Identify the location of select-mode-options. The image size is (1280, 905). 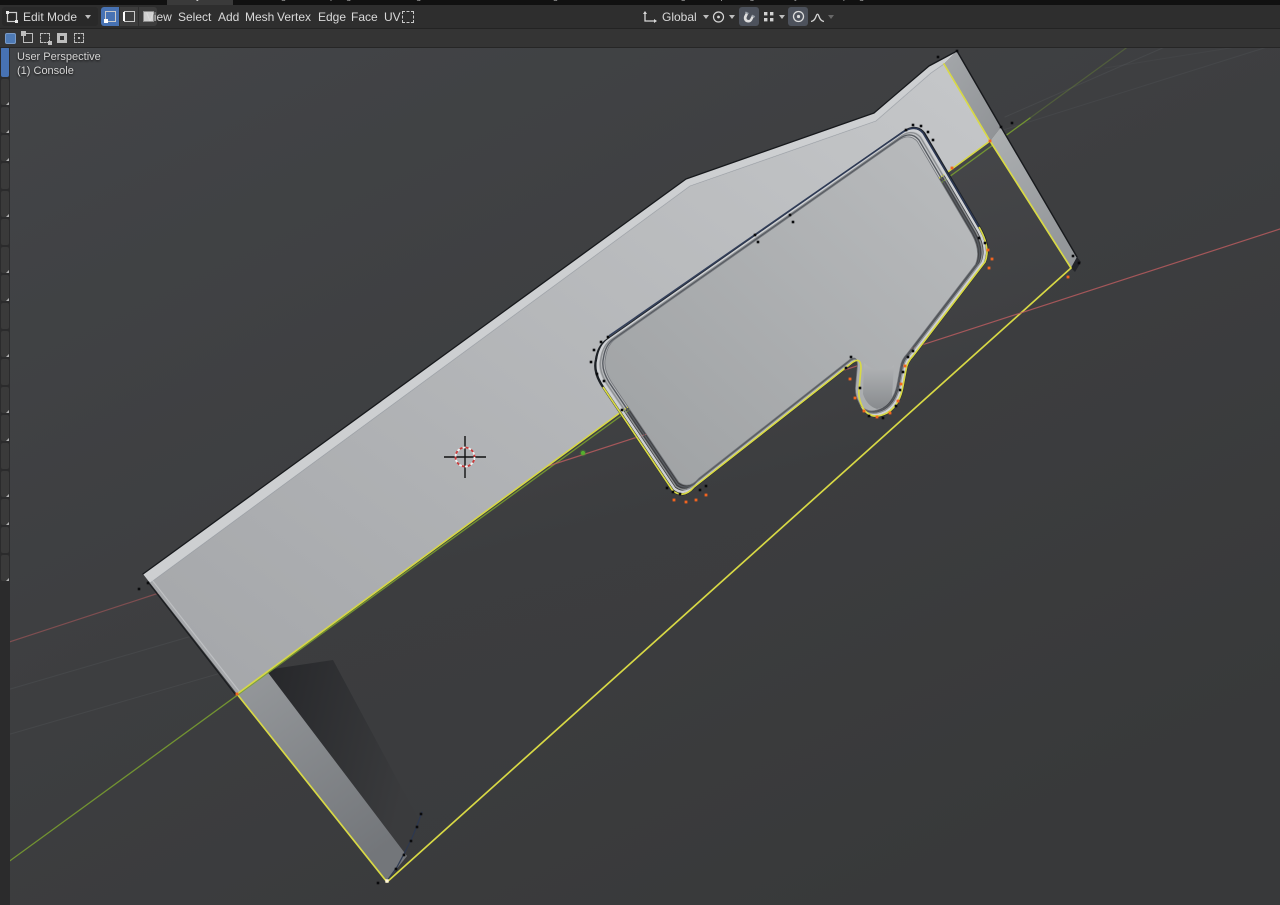
(44, 38).